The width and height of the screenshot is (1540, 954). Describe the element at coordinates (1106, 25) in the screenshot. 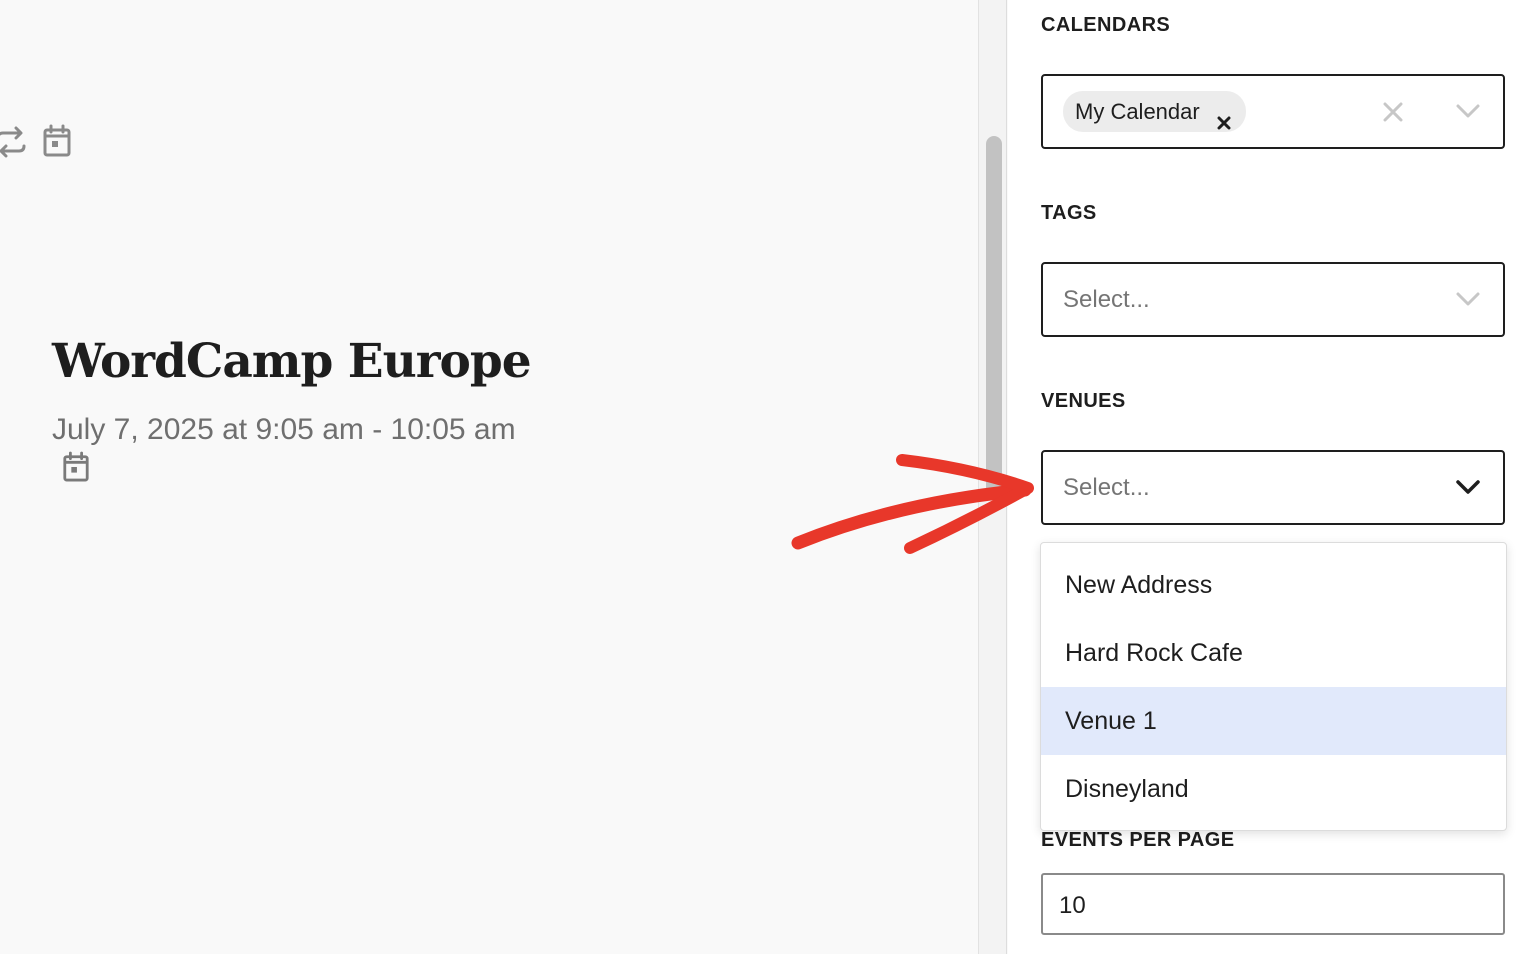

I see `calendars-label: CALENDARS` at that location.